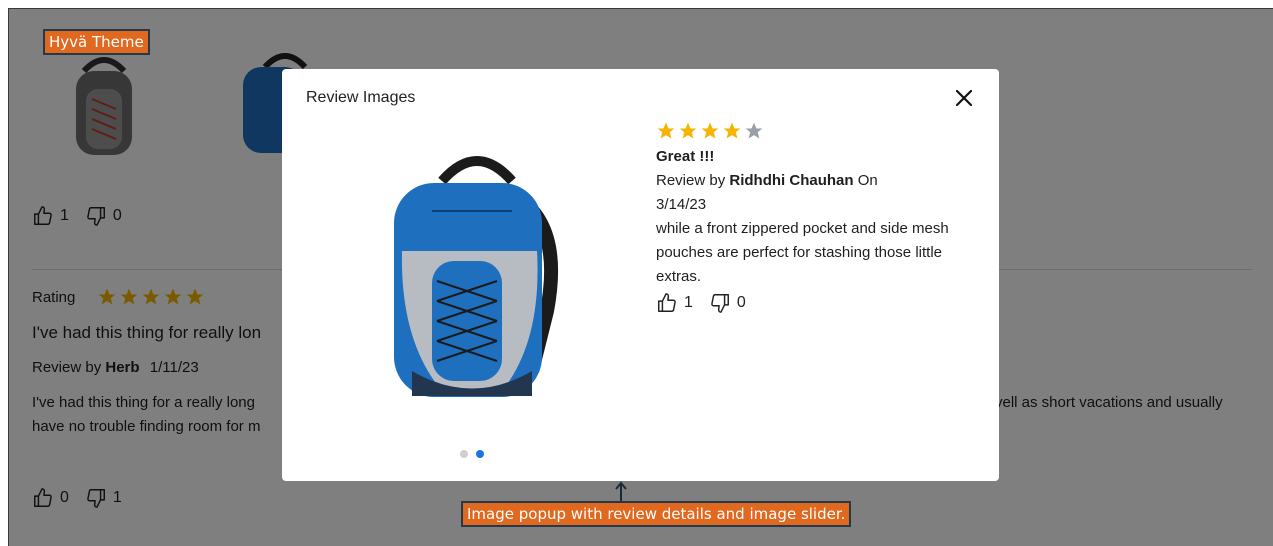 The width and height of the screenshot is (1273, 546). What do you see at coordinates (720, 303) in the screenshot?
I see `thumbs-down-icon` at bounding box center [720, 303].